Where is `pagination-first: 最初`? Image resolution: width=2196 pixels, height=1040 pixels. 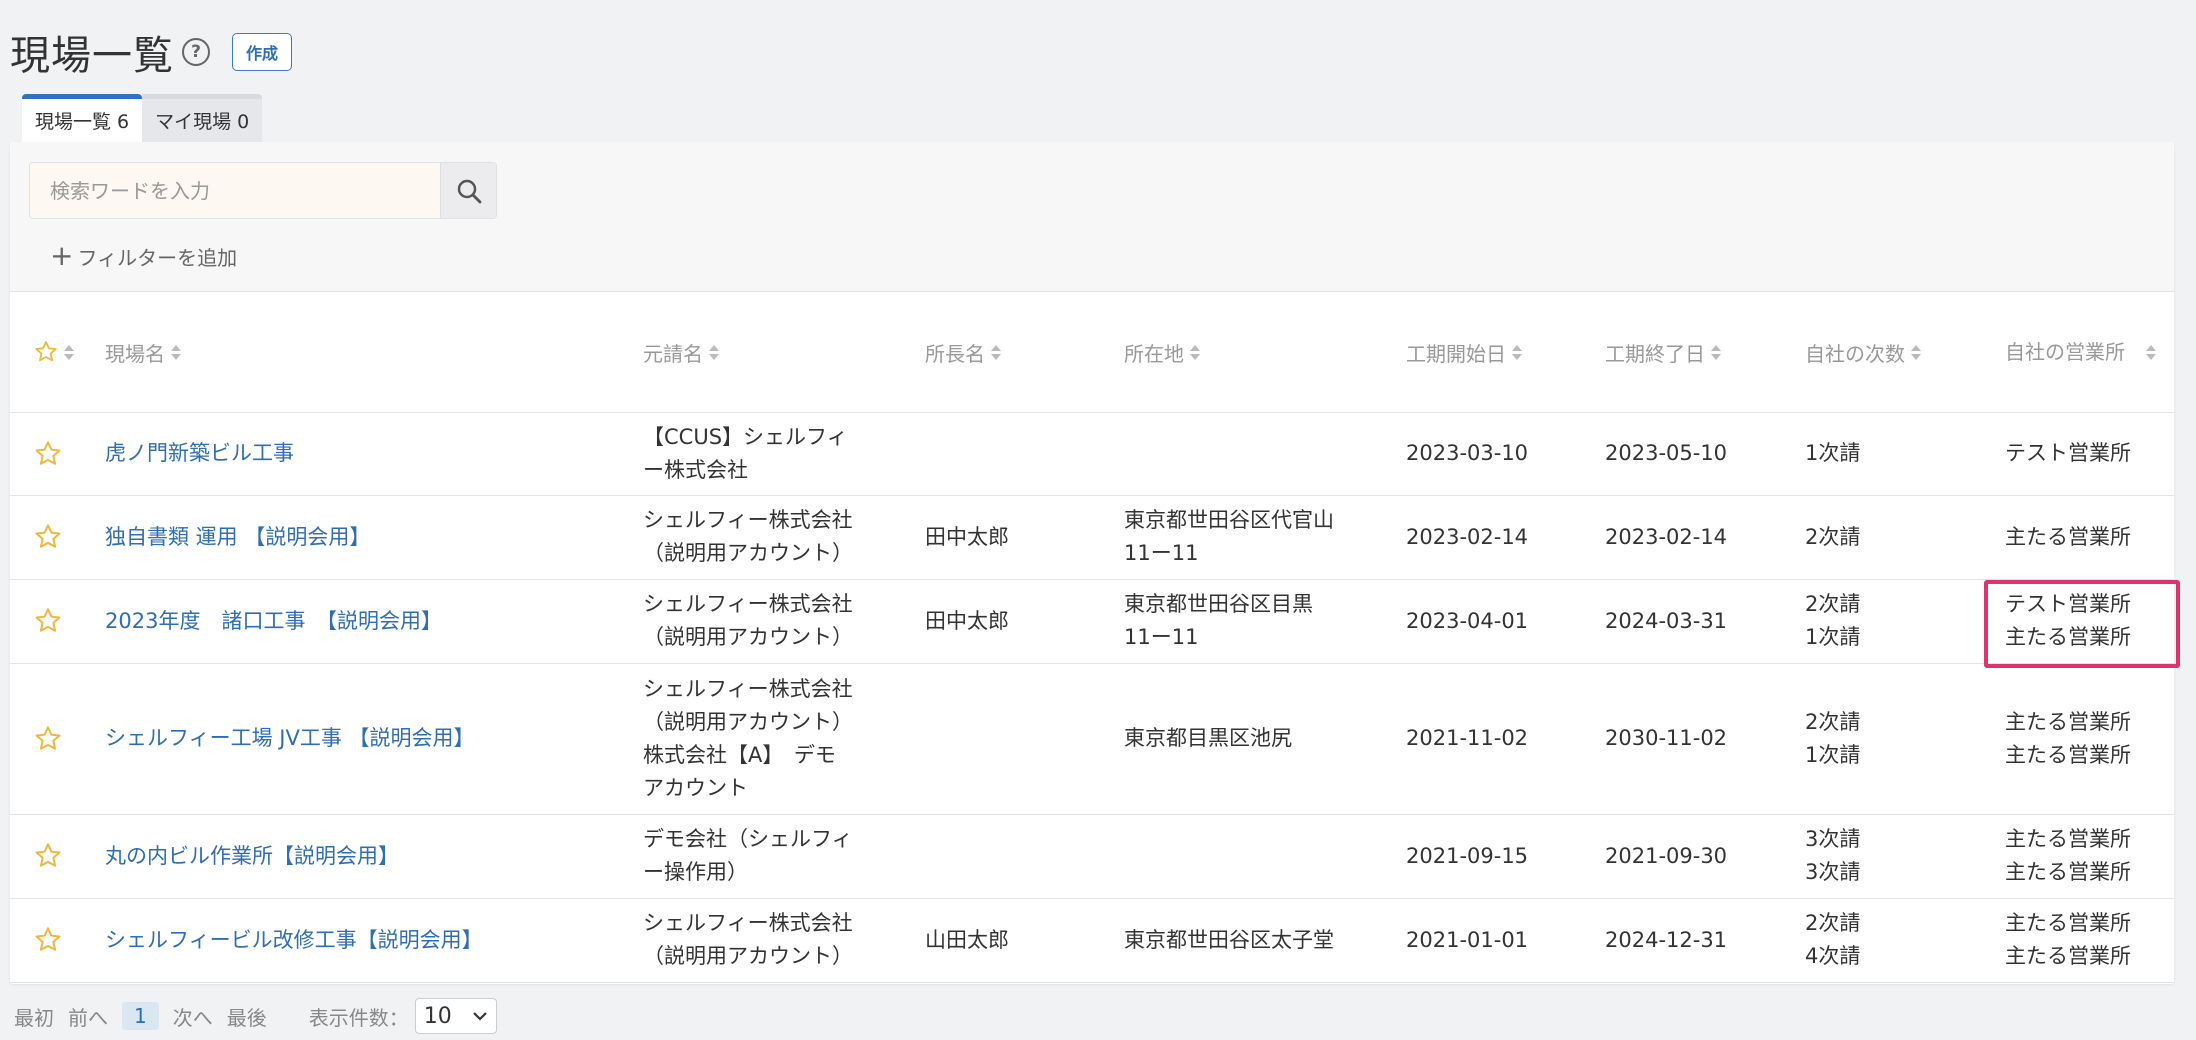
pagination-first: 最初 is located at coordinates (34, 1016).